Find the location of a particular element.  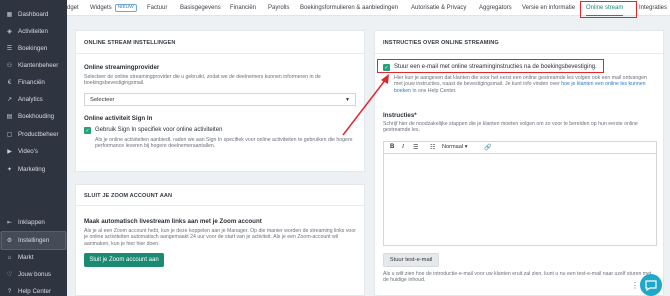

tab-label: Aggregators is located at coordinates (495, 8).